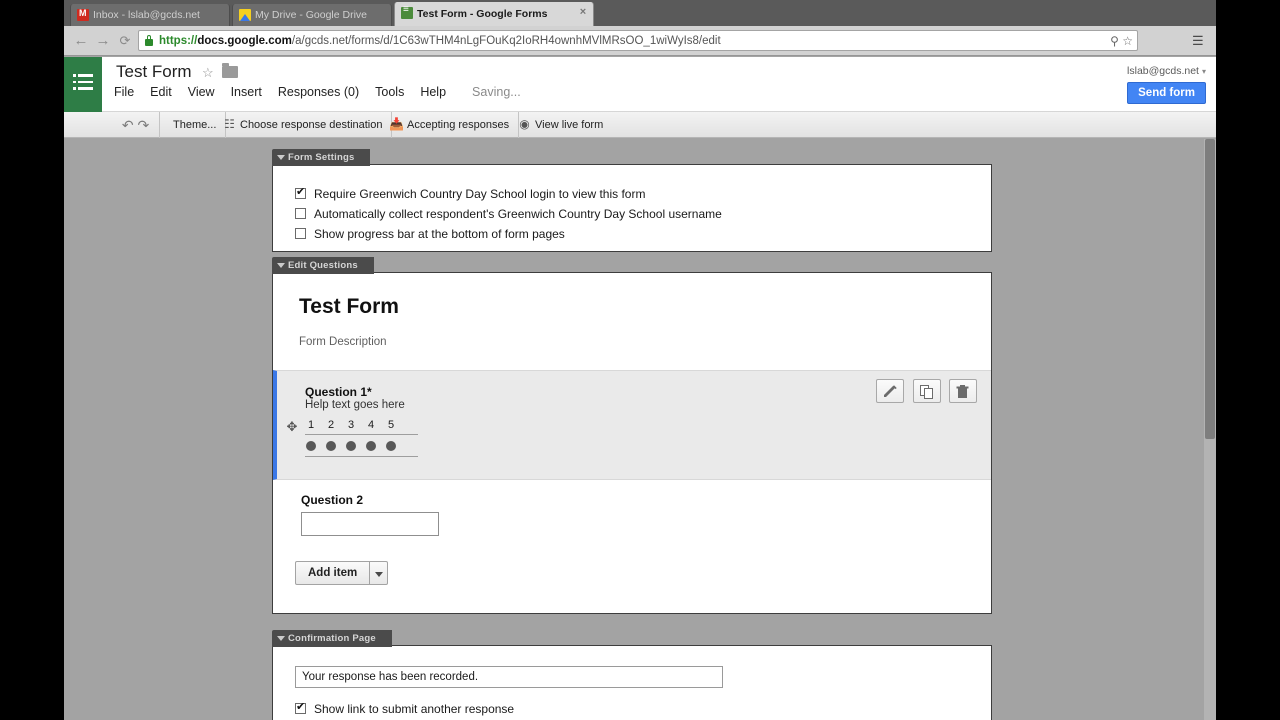 This screenshot has width=1280, height=720. What do you see at coordinates (414, 709) in the screenshot?
I see `confirmation-option-label: Show link to submit another response` at bounding box center [414, 709].